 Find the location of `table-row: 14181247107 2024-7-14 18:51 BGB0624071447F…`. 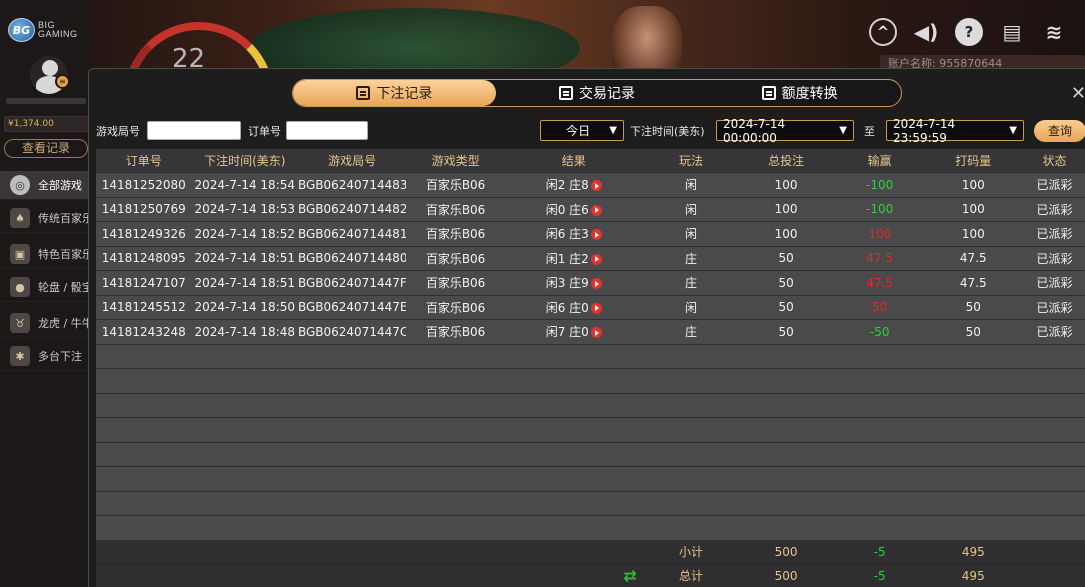

table-row: 14181247107 2024-7-14 18:51 BGB0624071447F… is located at coordinates (590, 283).